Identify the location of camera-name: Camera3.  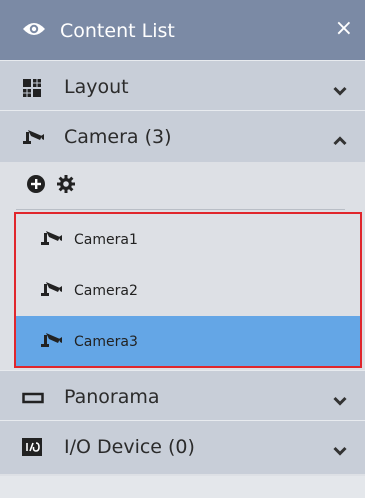
(106, 342).